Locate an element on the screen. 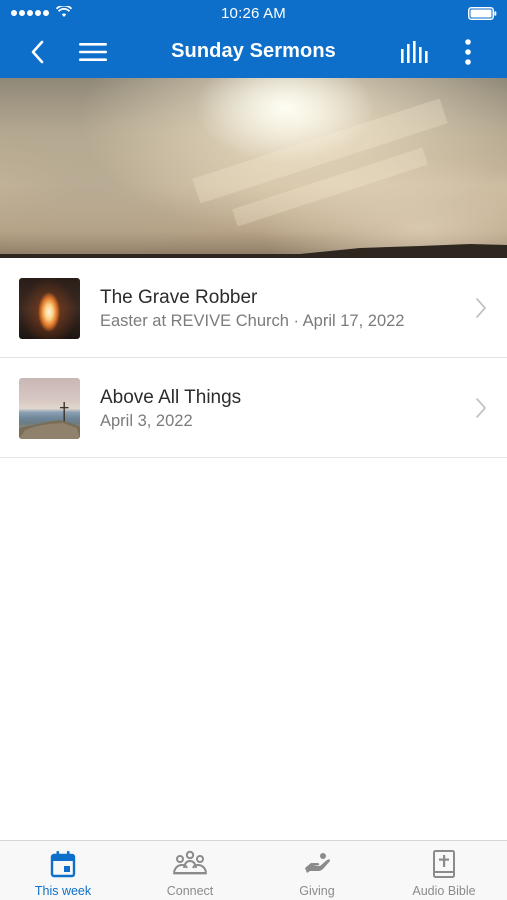 The width and height of the screenshot is (507, 900). more-options-icon is located at coordinates (468, 52).